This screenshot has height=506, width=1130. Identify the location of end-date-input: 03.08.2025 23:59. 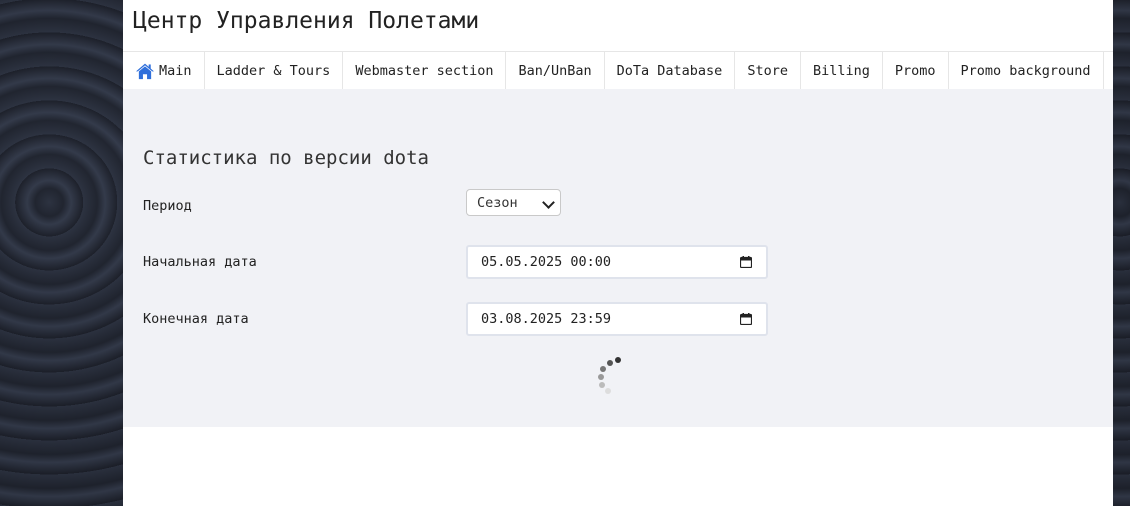
(617, 319).